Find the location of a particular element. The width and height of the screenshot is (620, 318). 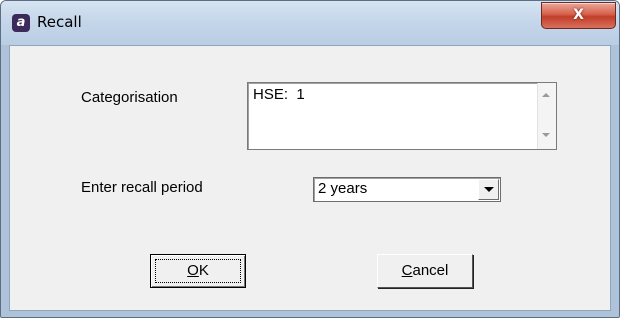

ok-button: OK is located at coordinates (198, 271).